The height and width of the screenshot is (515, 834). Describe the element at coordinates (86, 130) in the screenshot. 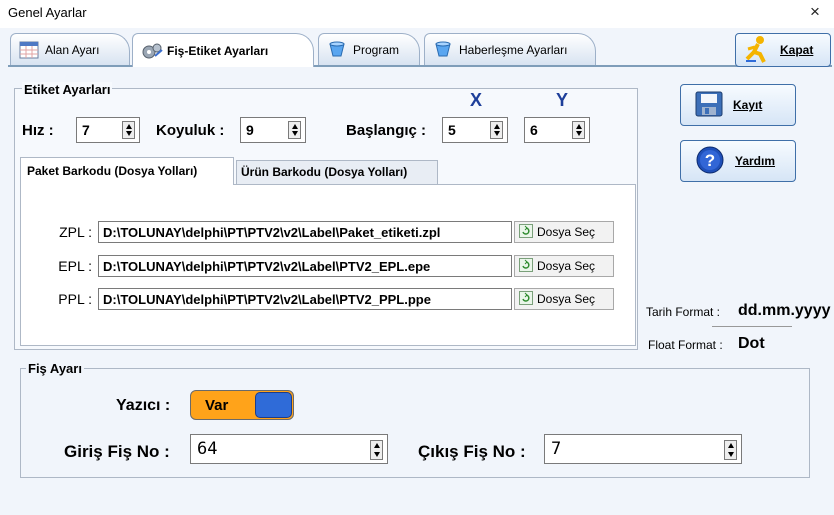

I see `hiz-value: 7` at that location.